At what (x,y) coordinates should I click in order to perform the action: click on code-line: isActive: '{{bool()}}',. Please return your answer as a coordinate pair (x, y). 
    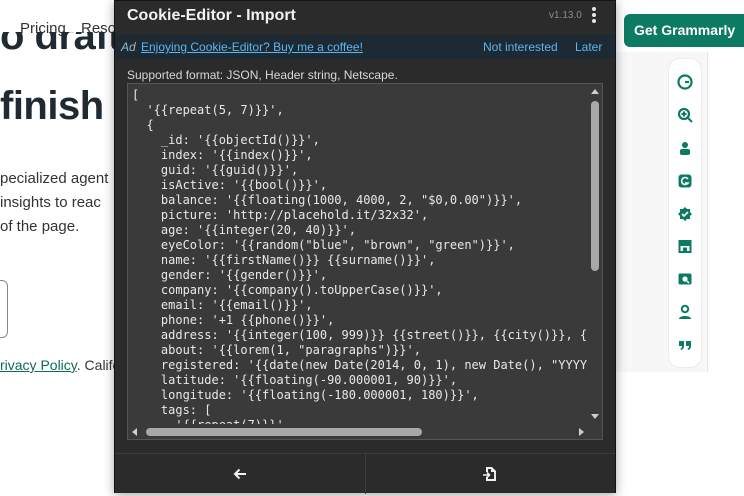
    Looking at the image, I should click on (230, 185).